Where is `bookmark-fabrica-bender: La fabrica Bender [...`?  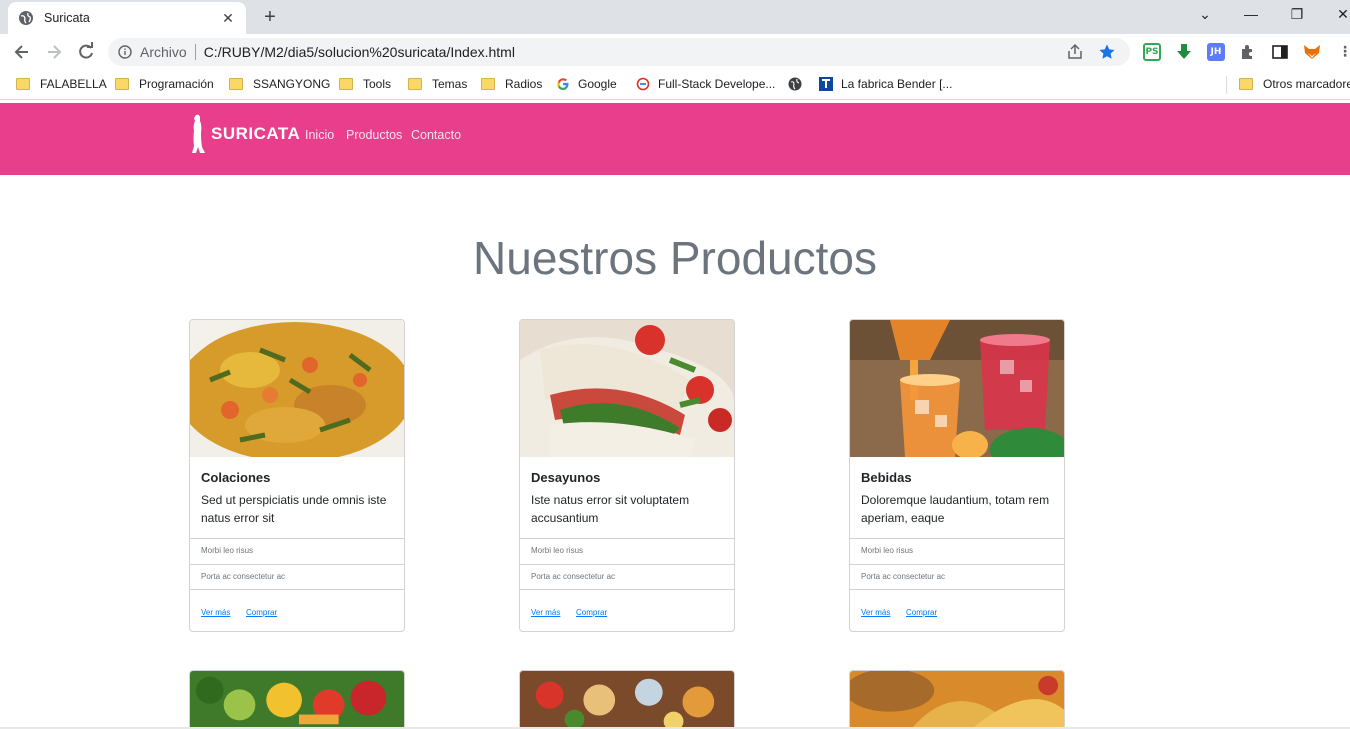 bookmark-fabrica-bender: La fabrica Bender [... is located at coordinates (885, 84).